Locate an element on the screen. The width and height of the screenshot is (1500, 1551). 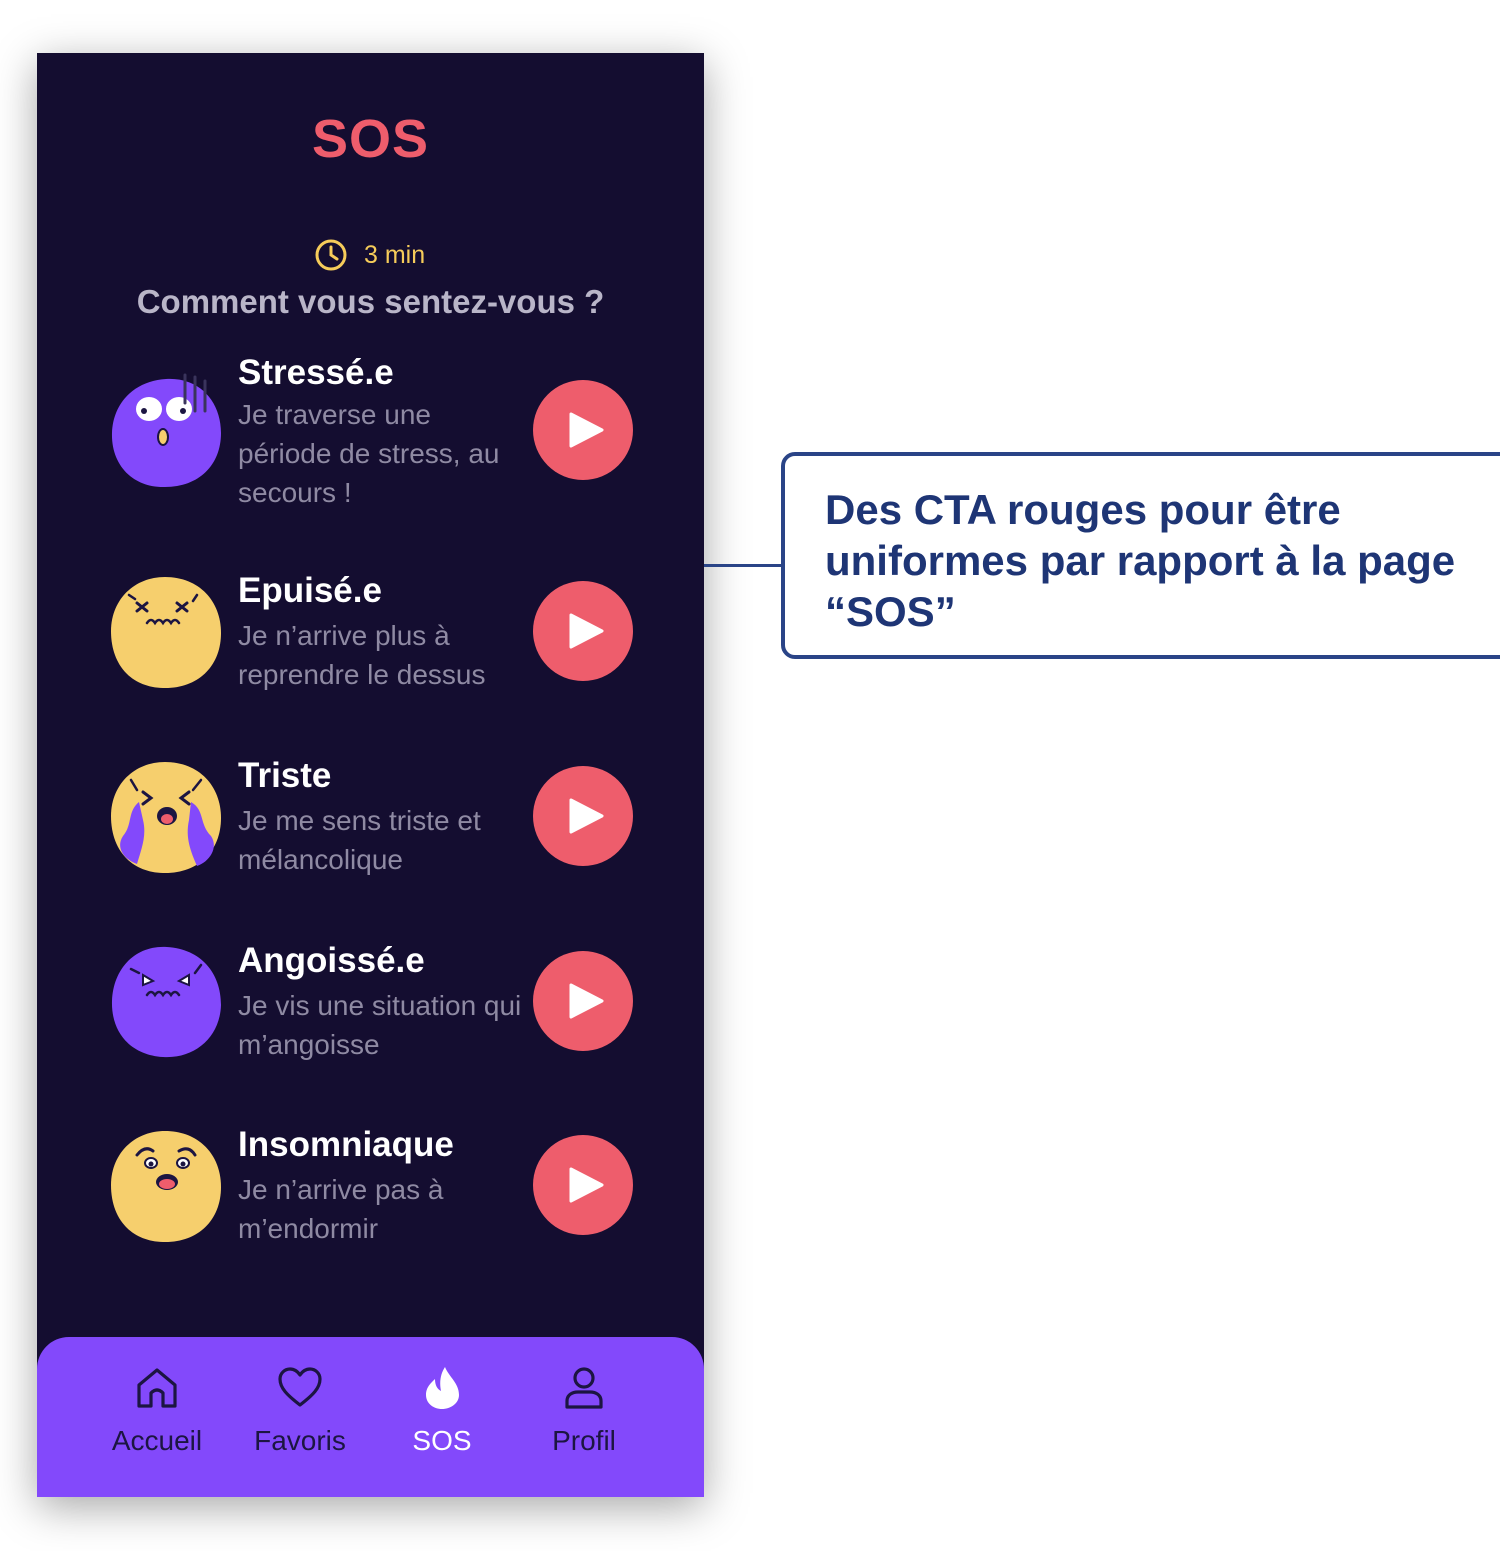
mood-title: Epuisé.e is located at coordinates (310, 590).